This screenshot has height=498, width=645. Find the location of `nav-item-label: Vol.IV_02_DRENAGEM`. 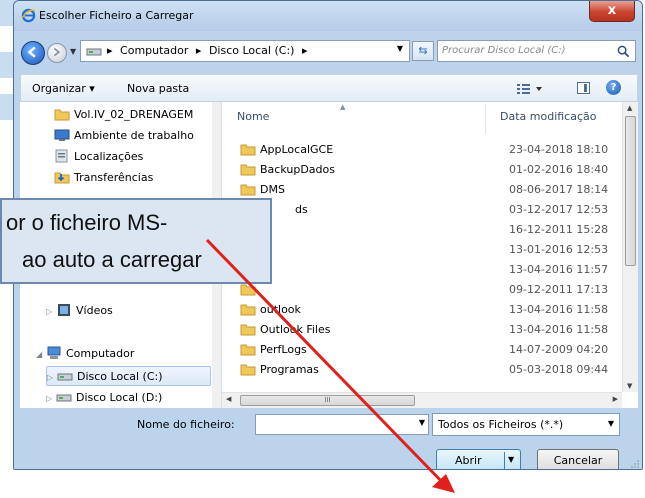

nav-item-label: Vol.IV_02_DRENAGEM is located at coordinates (134, 114).